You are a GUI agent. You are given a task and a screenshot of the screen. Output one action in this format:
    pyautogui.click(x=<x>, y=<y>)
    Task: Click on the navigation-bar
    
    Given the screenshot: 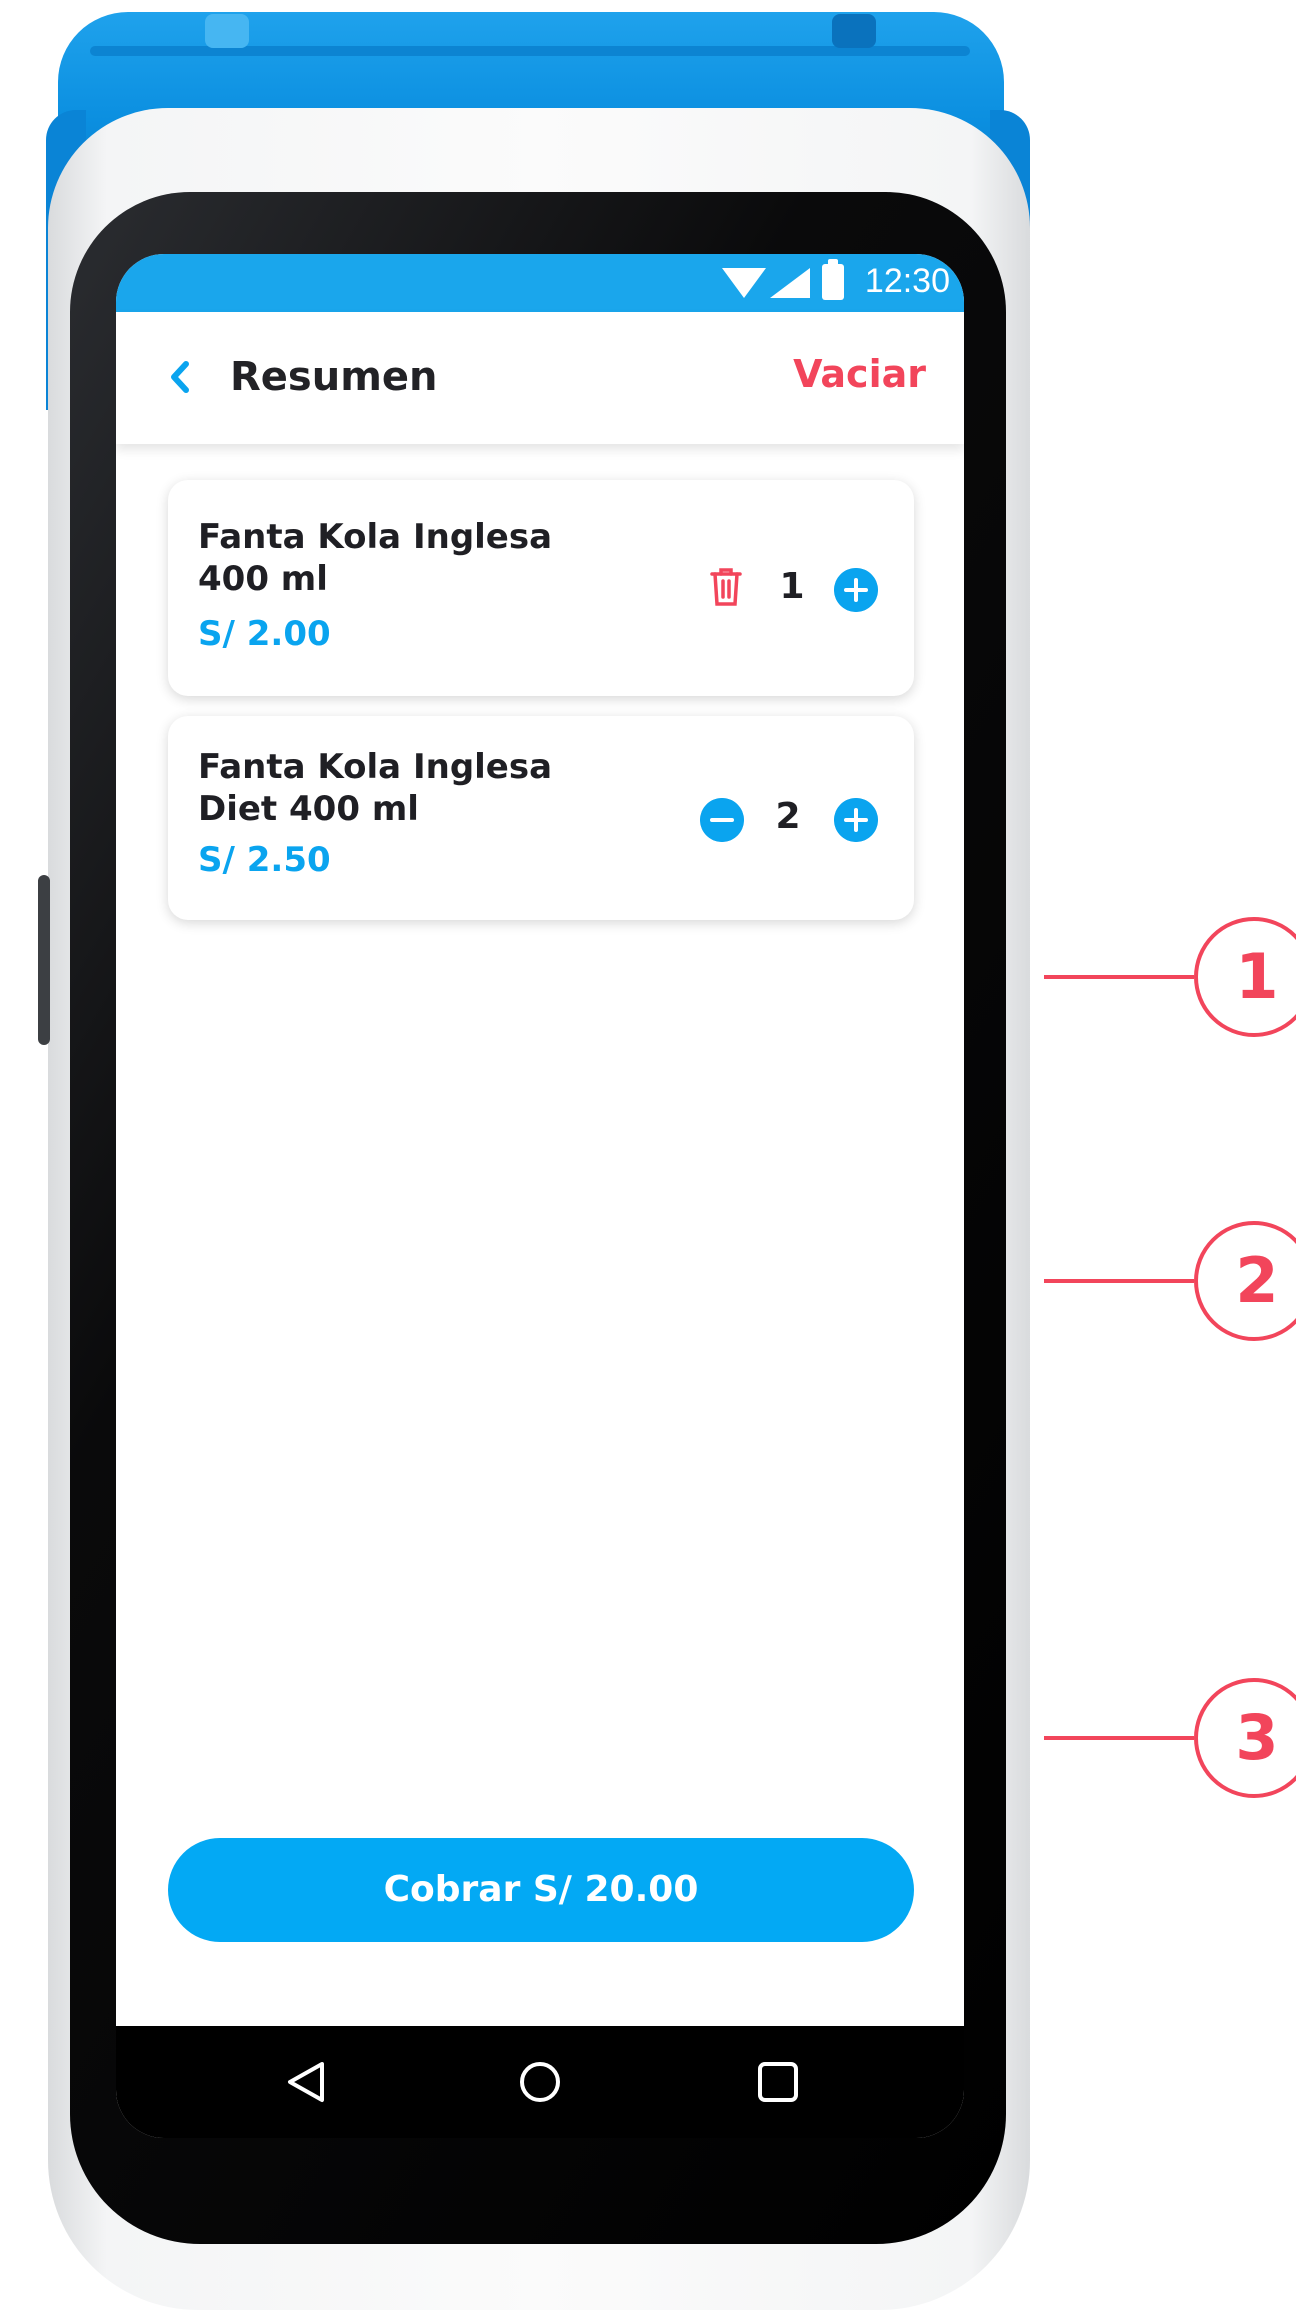 What is the action you would take?
    pyautogui.click(x=540, y=2082)
    